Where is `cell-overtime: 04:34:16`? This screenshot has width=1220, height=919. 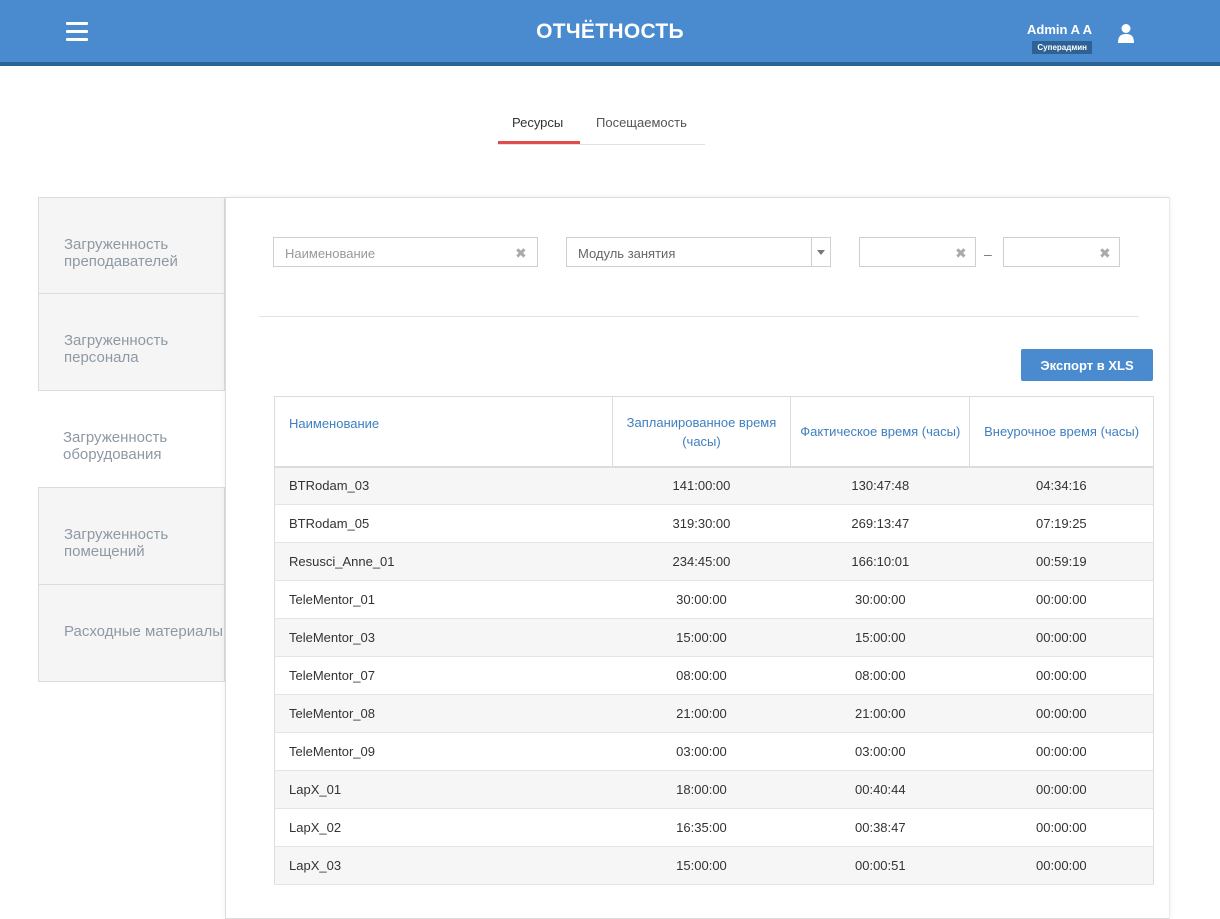
cell-overtime: 04:34:16 is located at coordinates (1061, 485).